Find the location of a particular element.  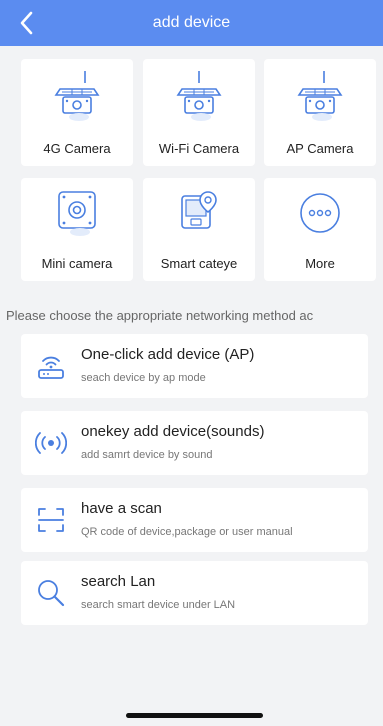

device-tile-ap-camera: AP Camera is located at coordinates (320, 112).